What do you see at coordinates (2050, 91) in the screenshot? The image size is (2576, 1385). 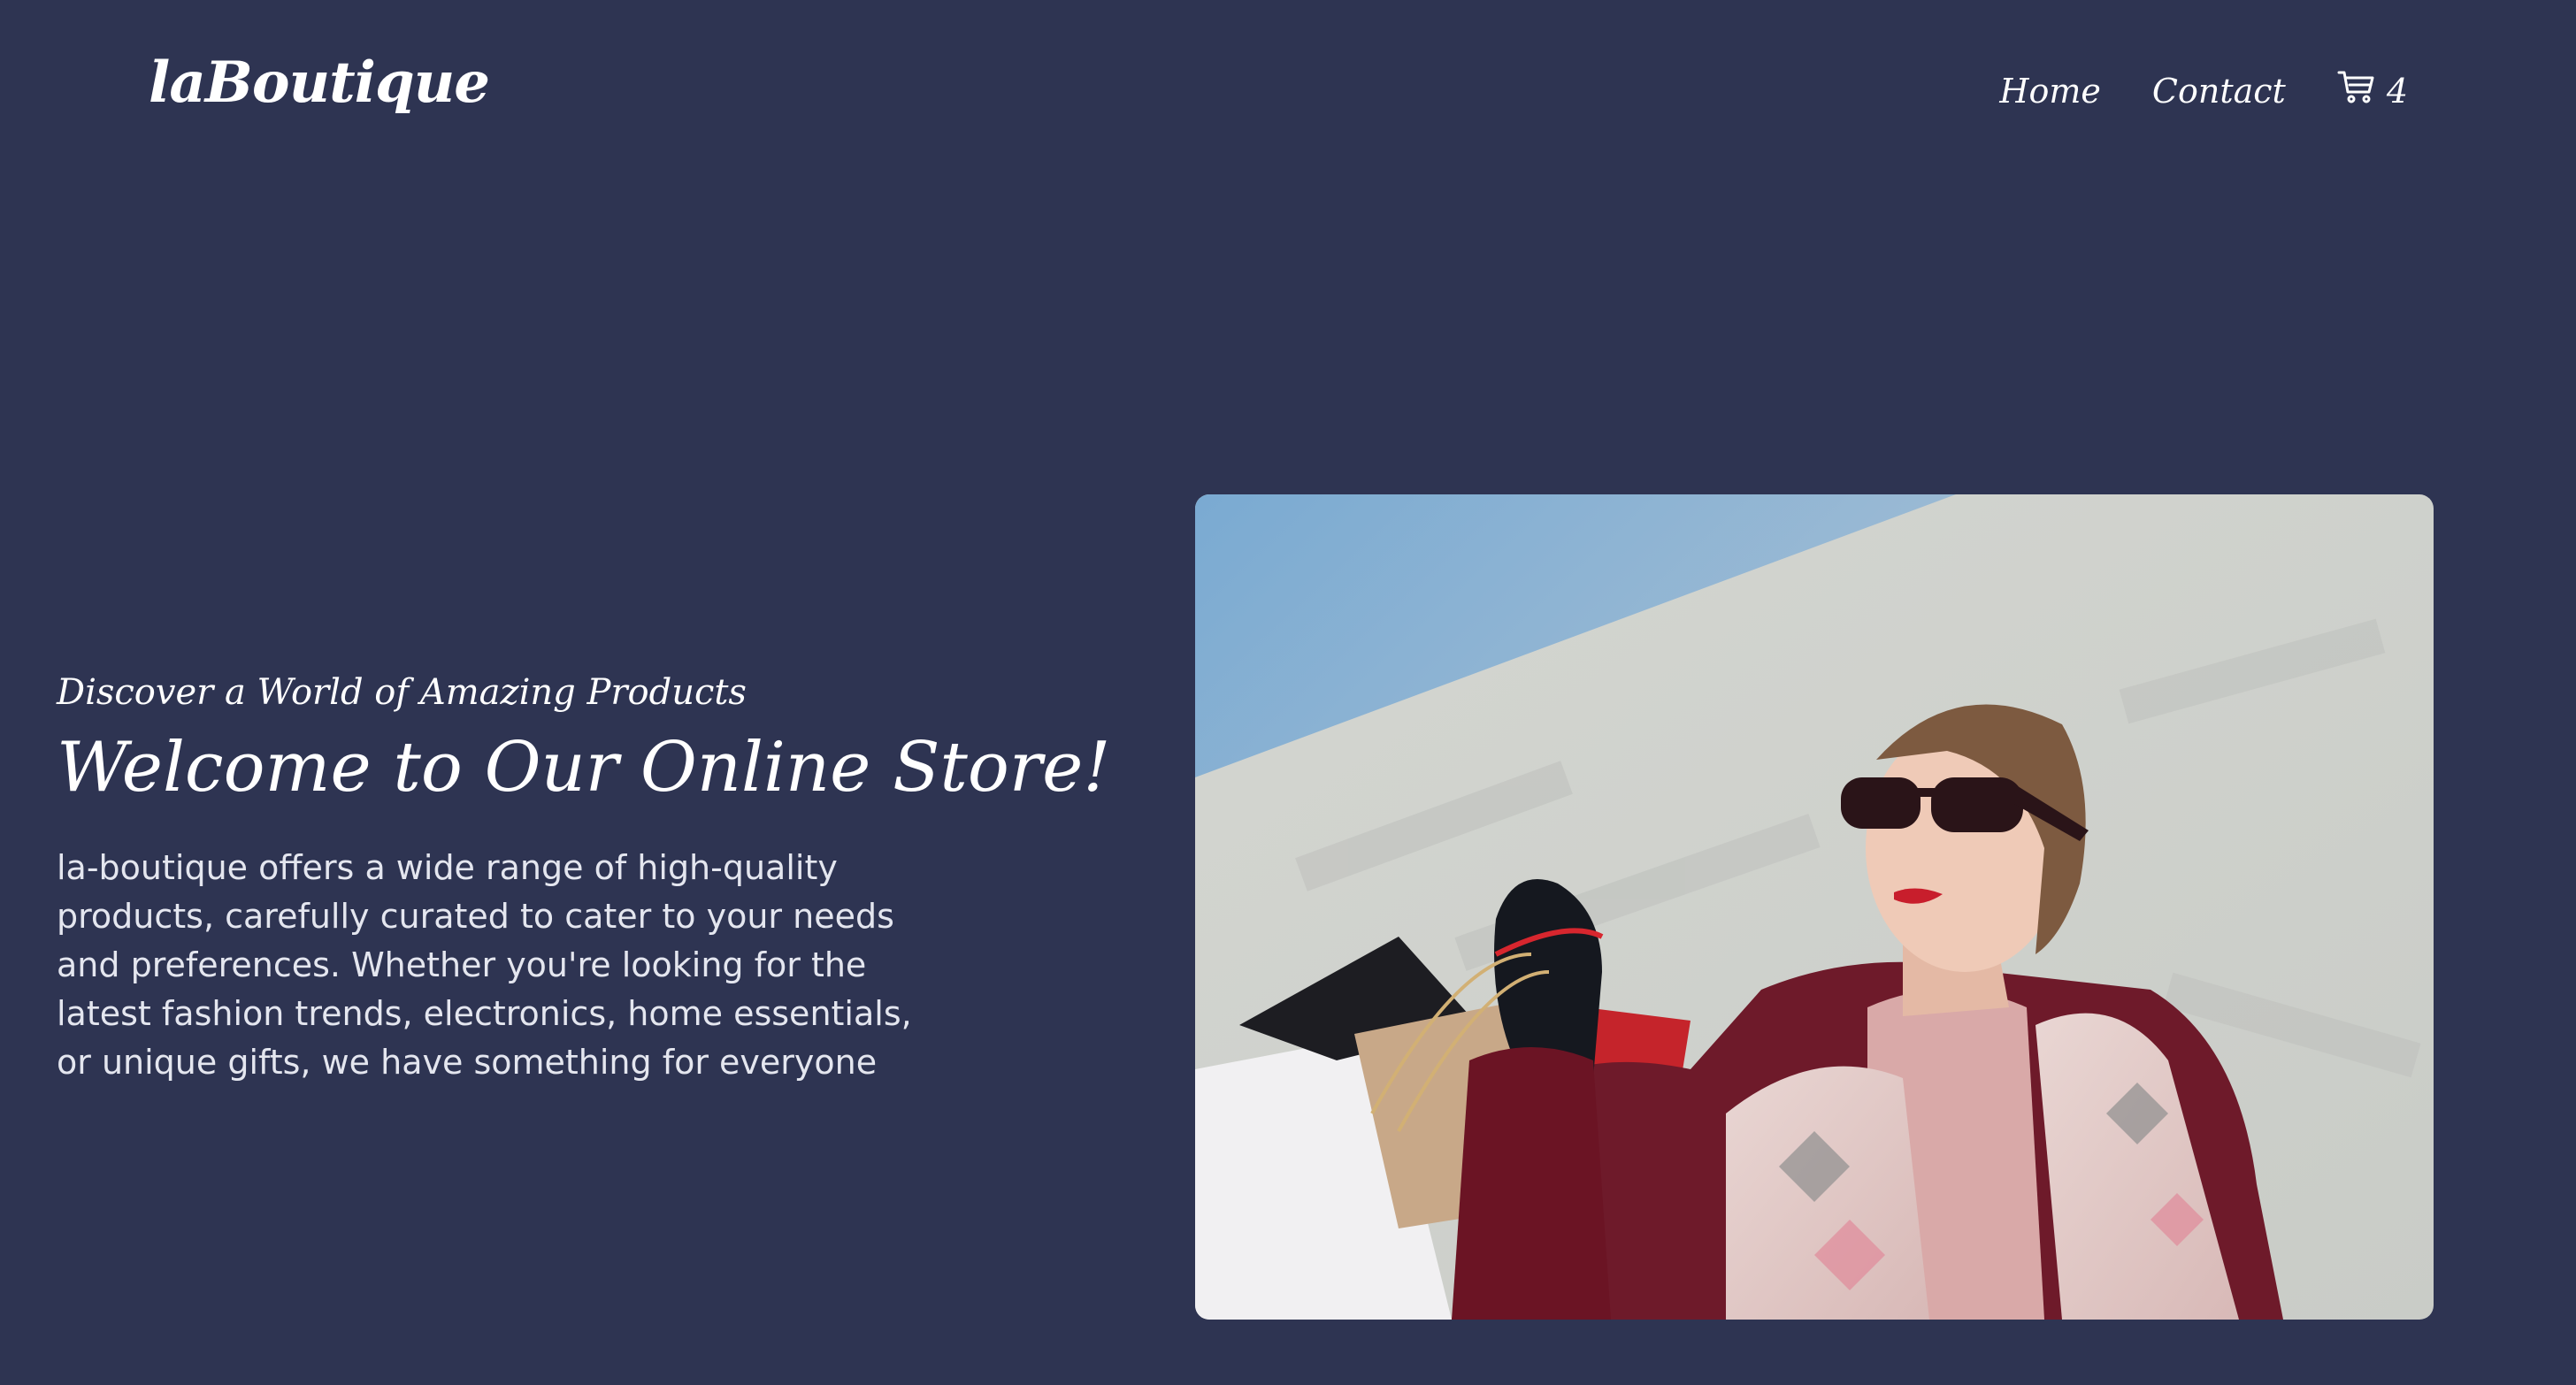 I see `nav-home-link: Home` at bounding box center [2050, 91].